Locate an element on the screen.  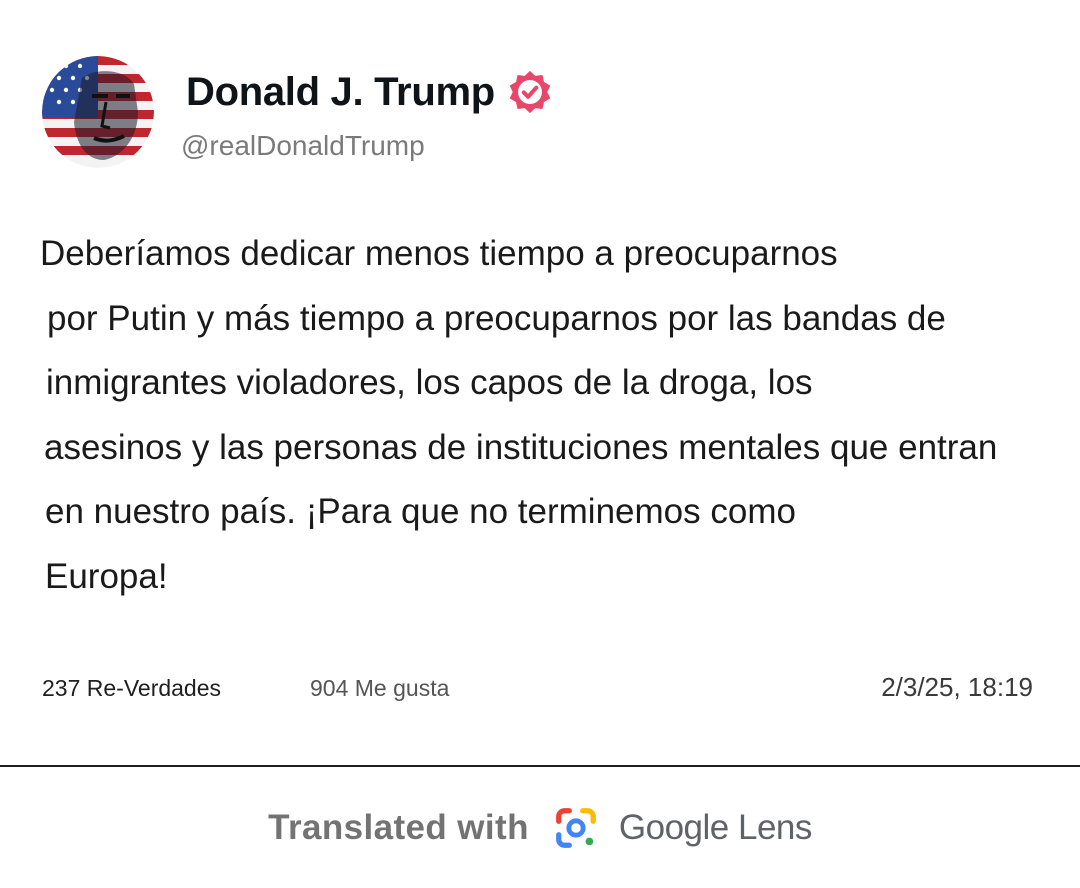
avatar-image is located at coordinates (98, 112).